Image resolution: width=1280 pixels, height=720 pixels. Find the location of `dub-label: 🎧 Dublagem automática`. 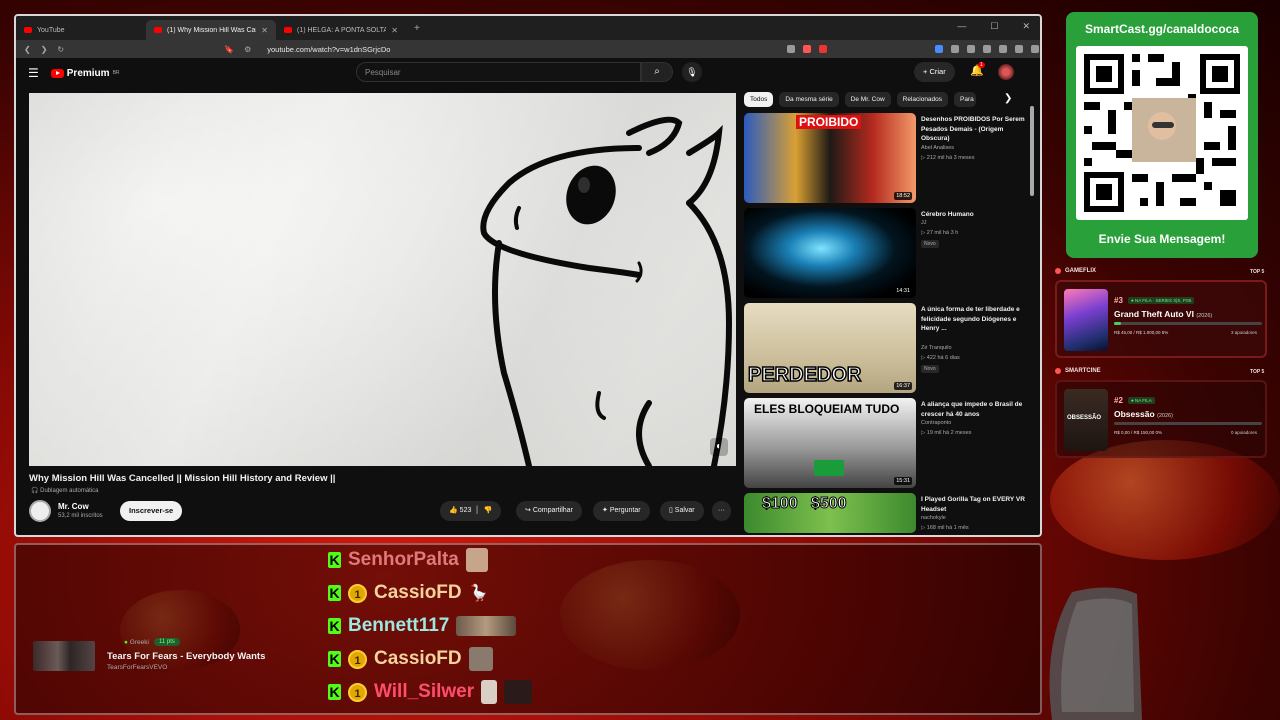

dub-label: 🎧 Dublagem automática is located at coordinates (65, 490).